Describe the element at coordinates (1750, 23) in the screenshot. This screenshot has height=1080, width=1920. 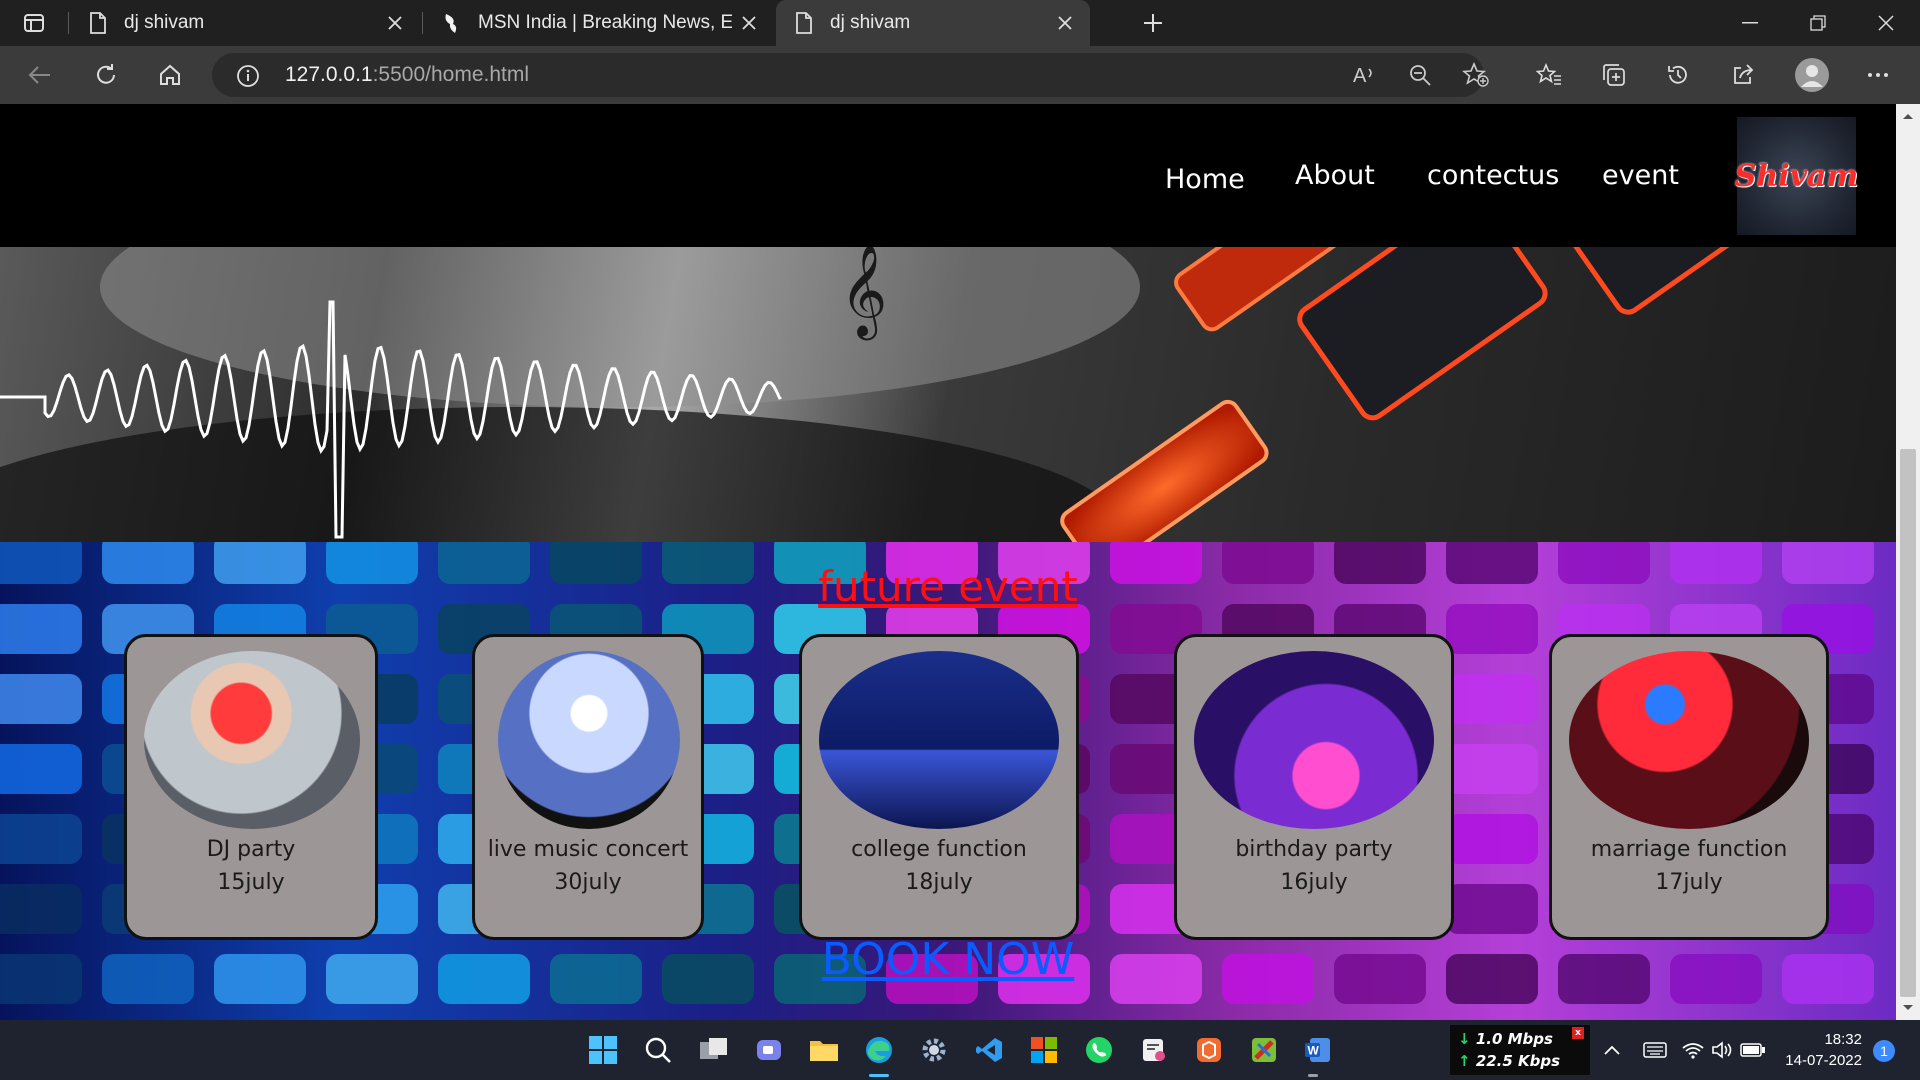
I see `minimize-icon` at that location.